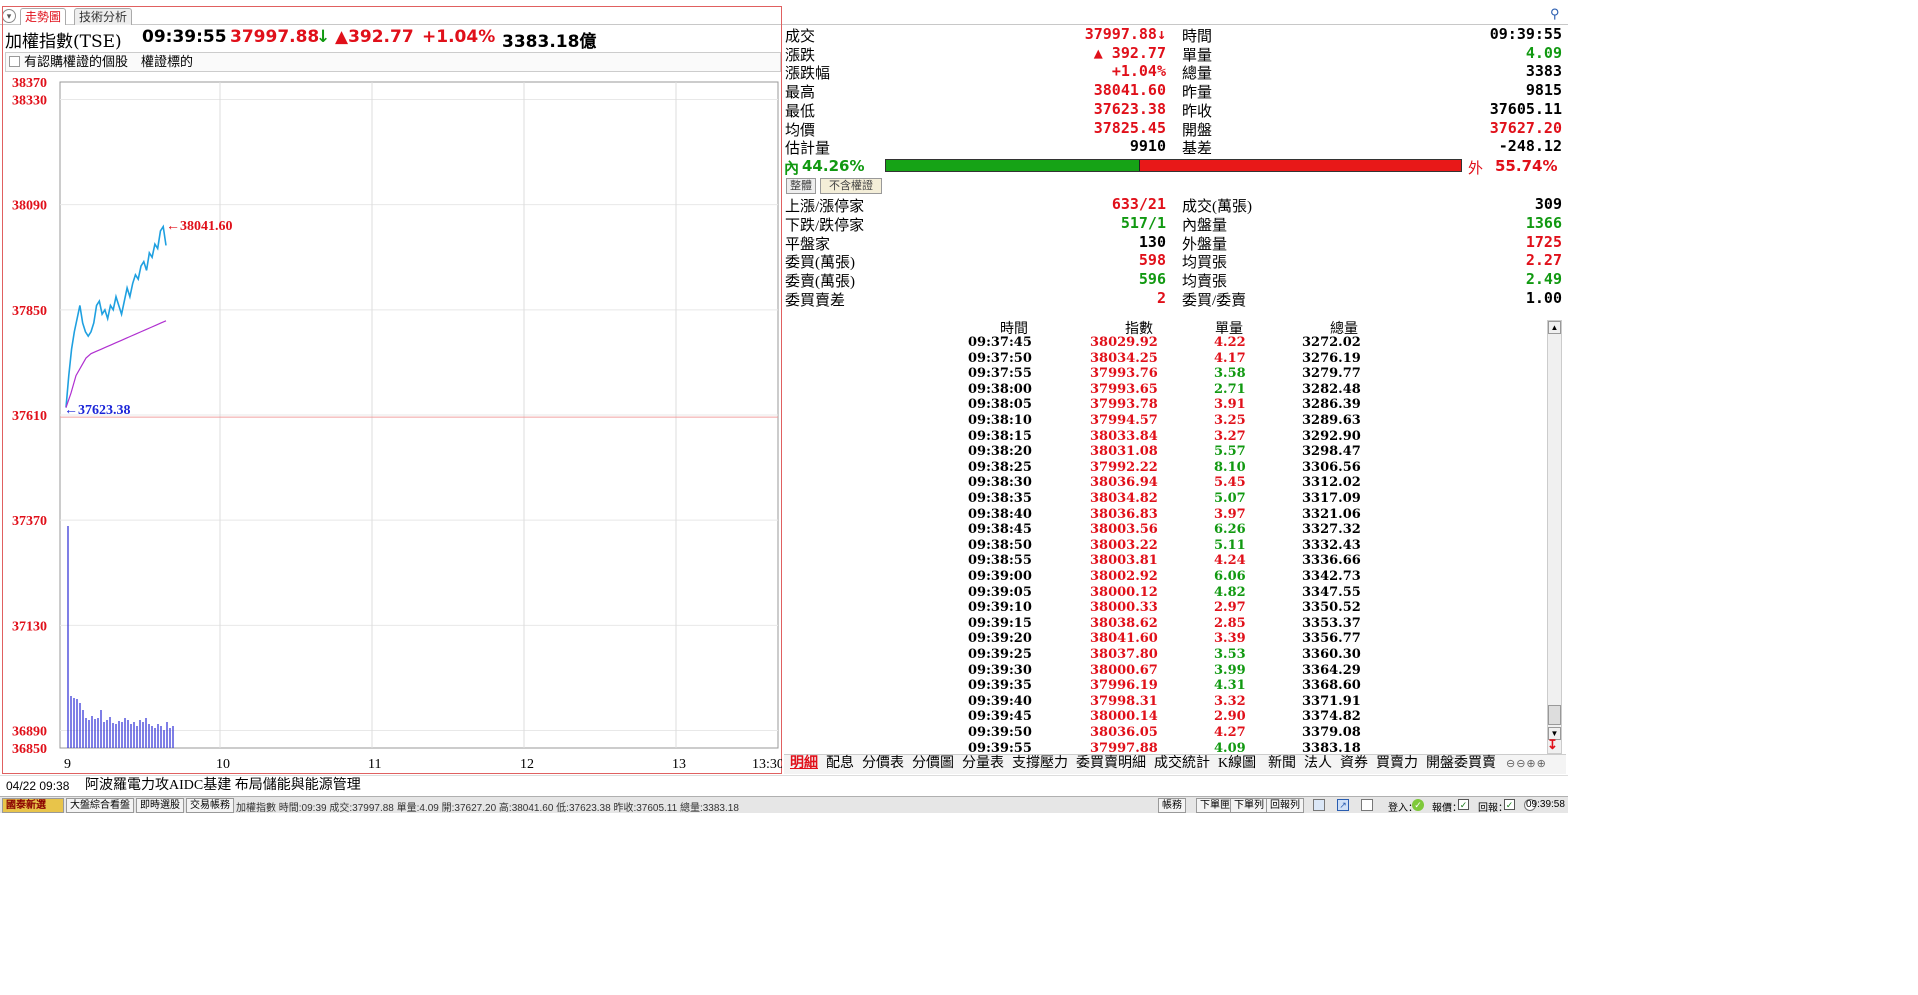 The height and width of the screenshot is (995, 1918). Describe the element at coordinates (1000, 639) in the screenshot. I see `tick-cell: 09:39:20` at that location.